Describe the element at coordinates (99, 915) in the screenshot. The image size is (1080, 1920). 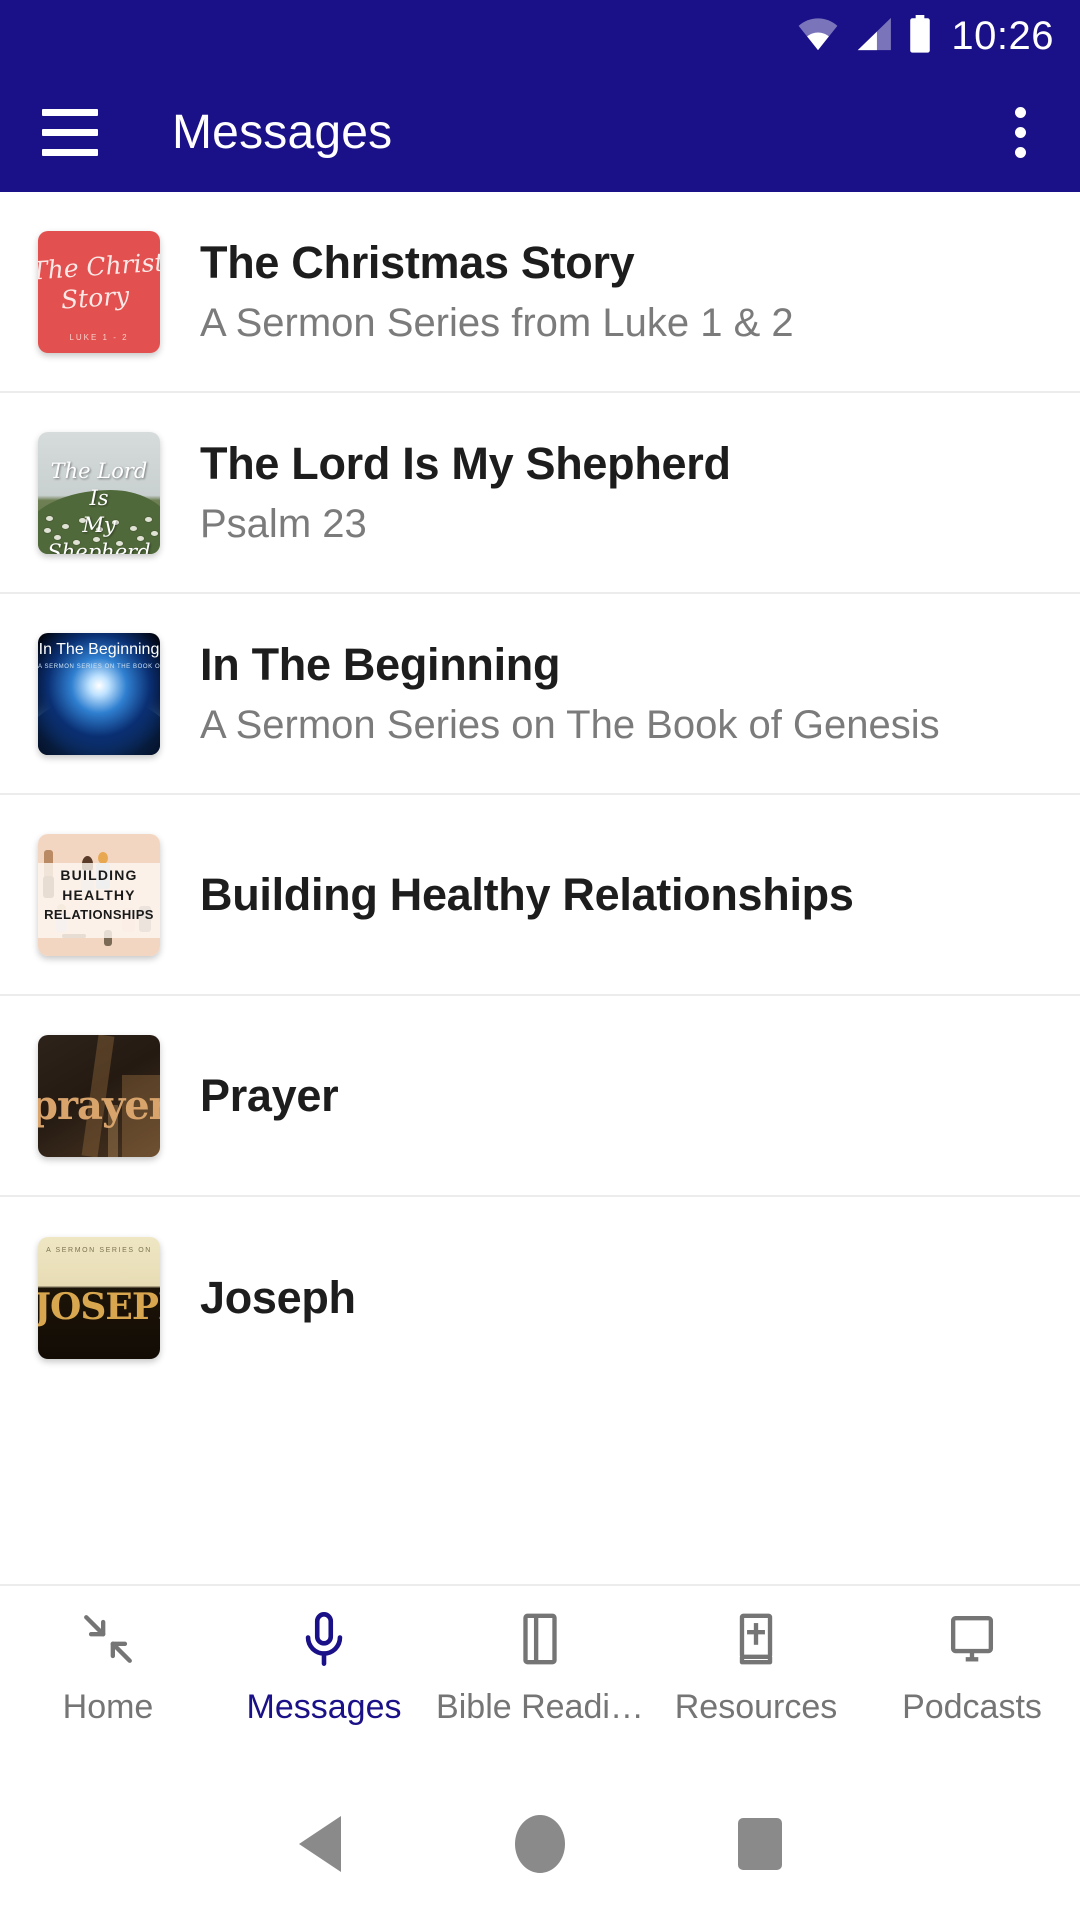
I see `artwork-line-3: RELATIONSHIPS` at that location.